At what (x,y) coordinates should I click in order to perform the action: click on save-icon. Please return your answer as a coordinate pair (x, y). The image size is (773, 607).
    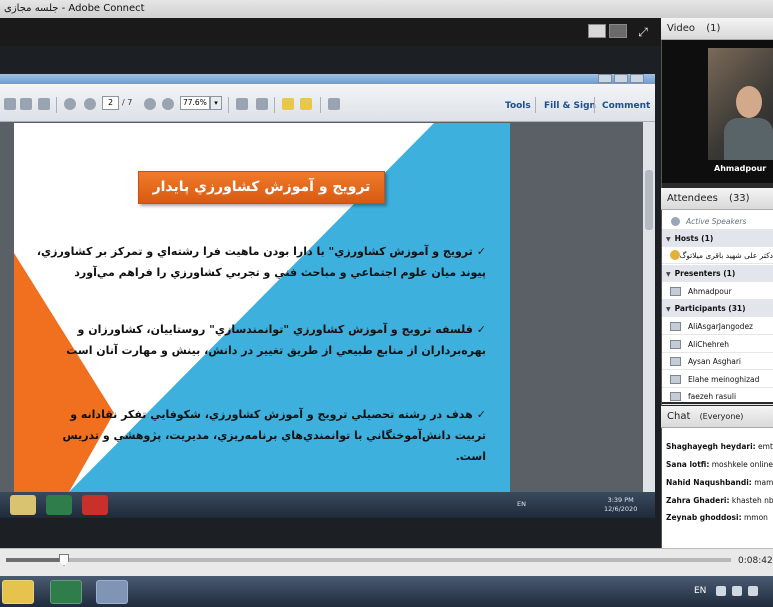
    Looking at the image, I should click on (10, 104).